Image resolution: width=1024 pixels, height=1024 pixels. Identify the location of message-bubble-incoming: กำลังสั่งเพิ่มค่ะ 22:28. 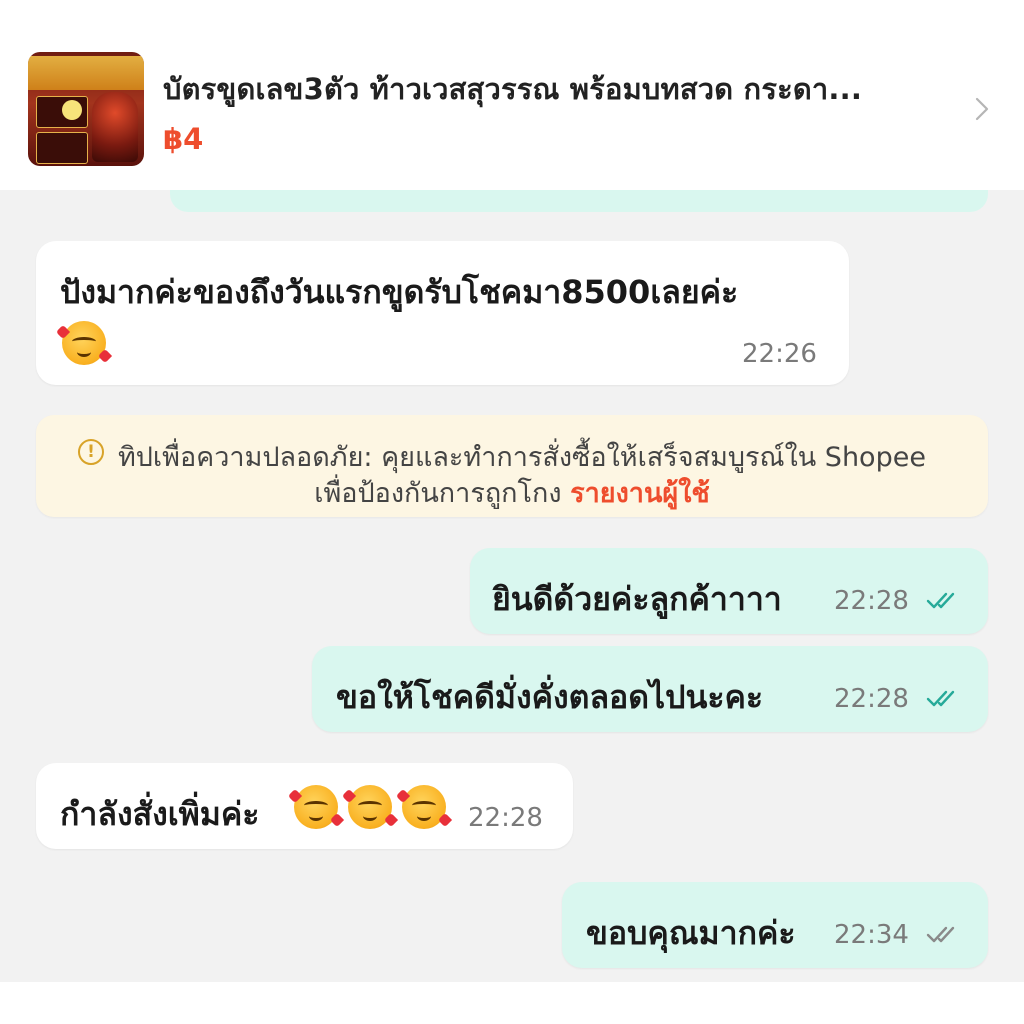
(304, 806).